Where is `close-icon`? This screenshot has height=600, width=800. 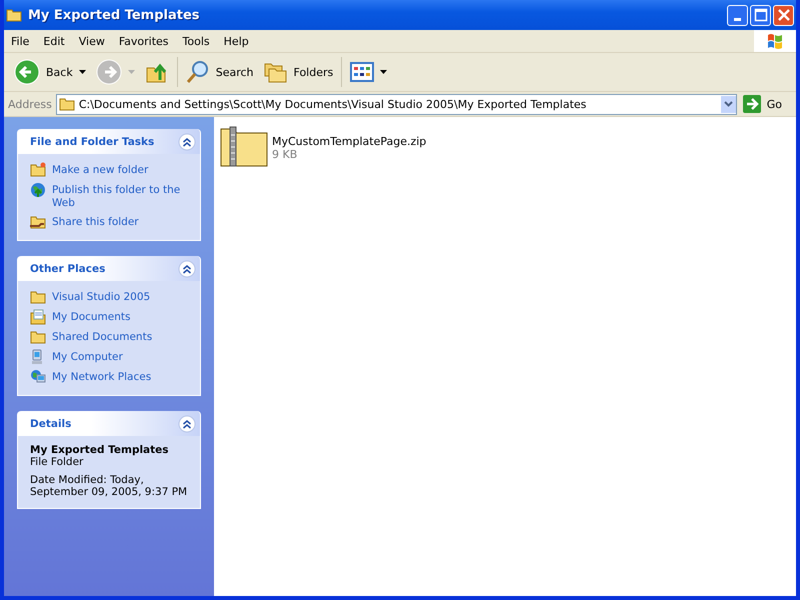
close-icon is located at coordinates (783, 15).